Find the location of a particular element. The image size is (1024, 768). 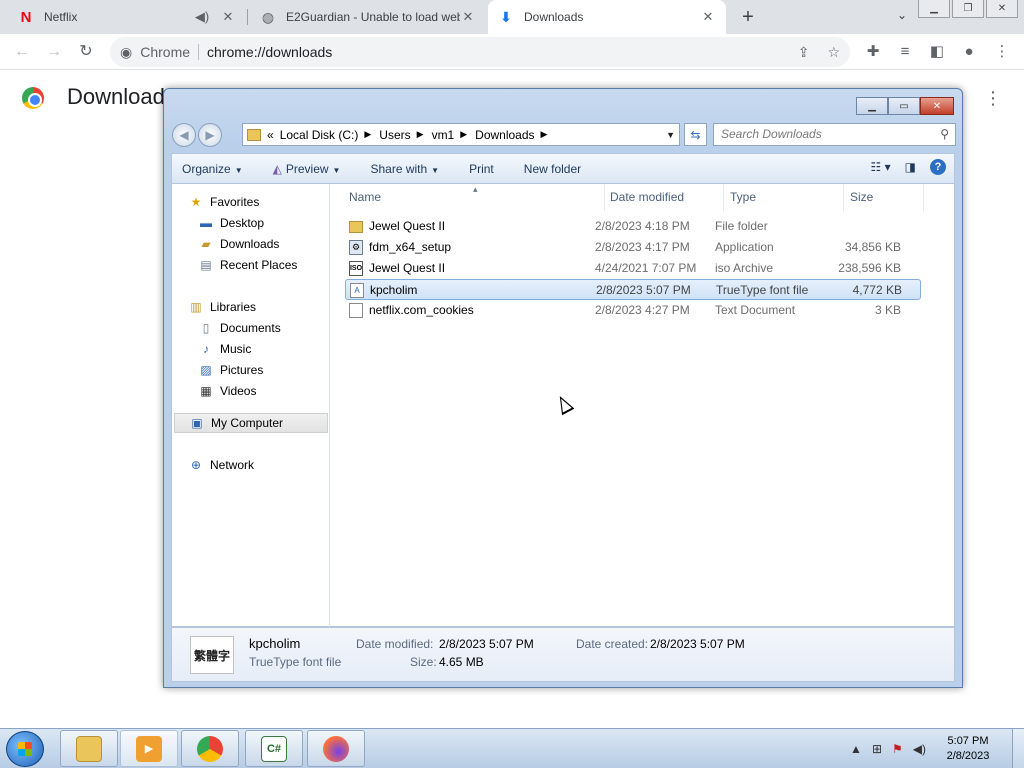

organize-button: Organize ▼ is located at coordinates (212, 169).